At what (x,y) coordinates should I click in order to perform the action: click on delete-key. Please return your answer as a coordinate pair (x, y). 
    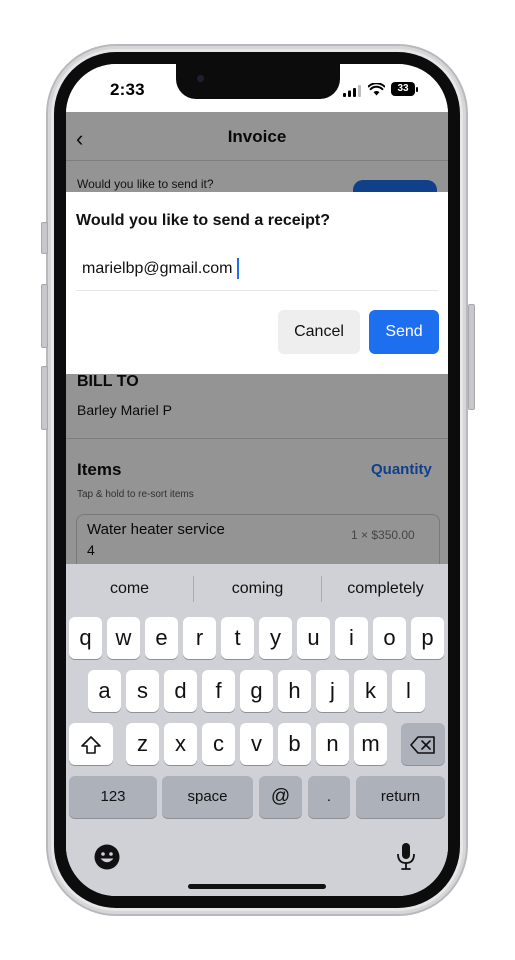
    Looking at the image, I should click on (423, 744).